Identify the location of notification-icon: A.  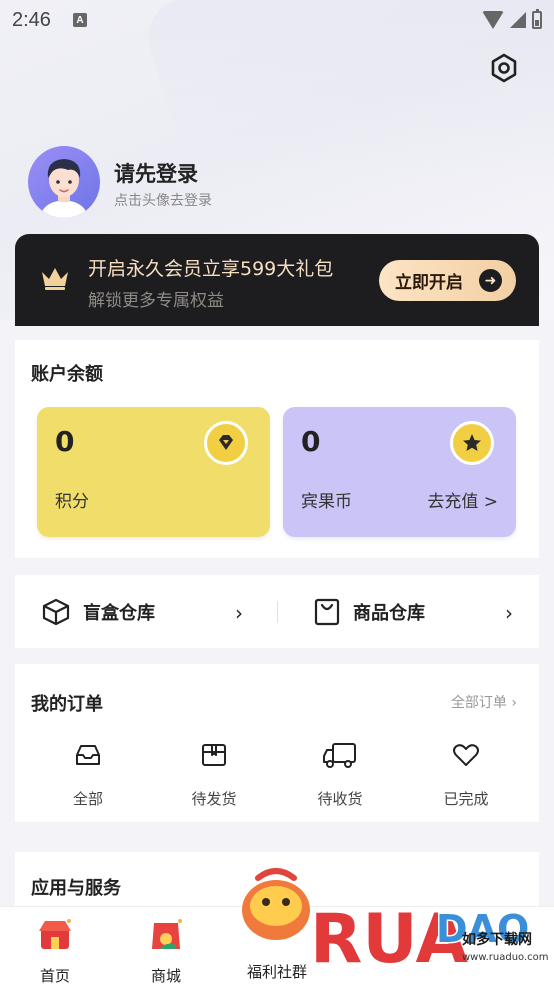
(79, 20).